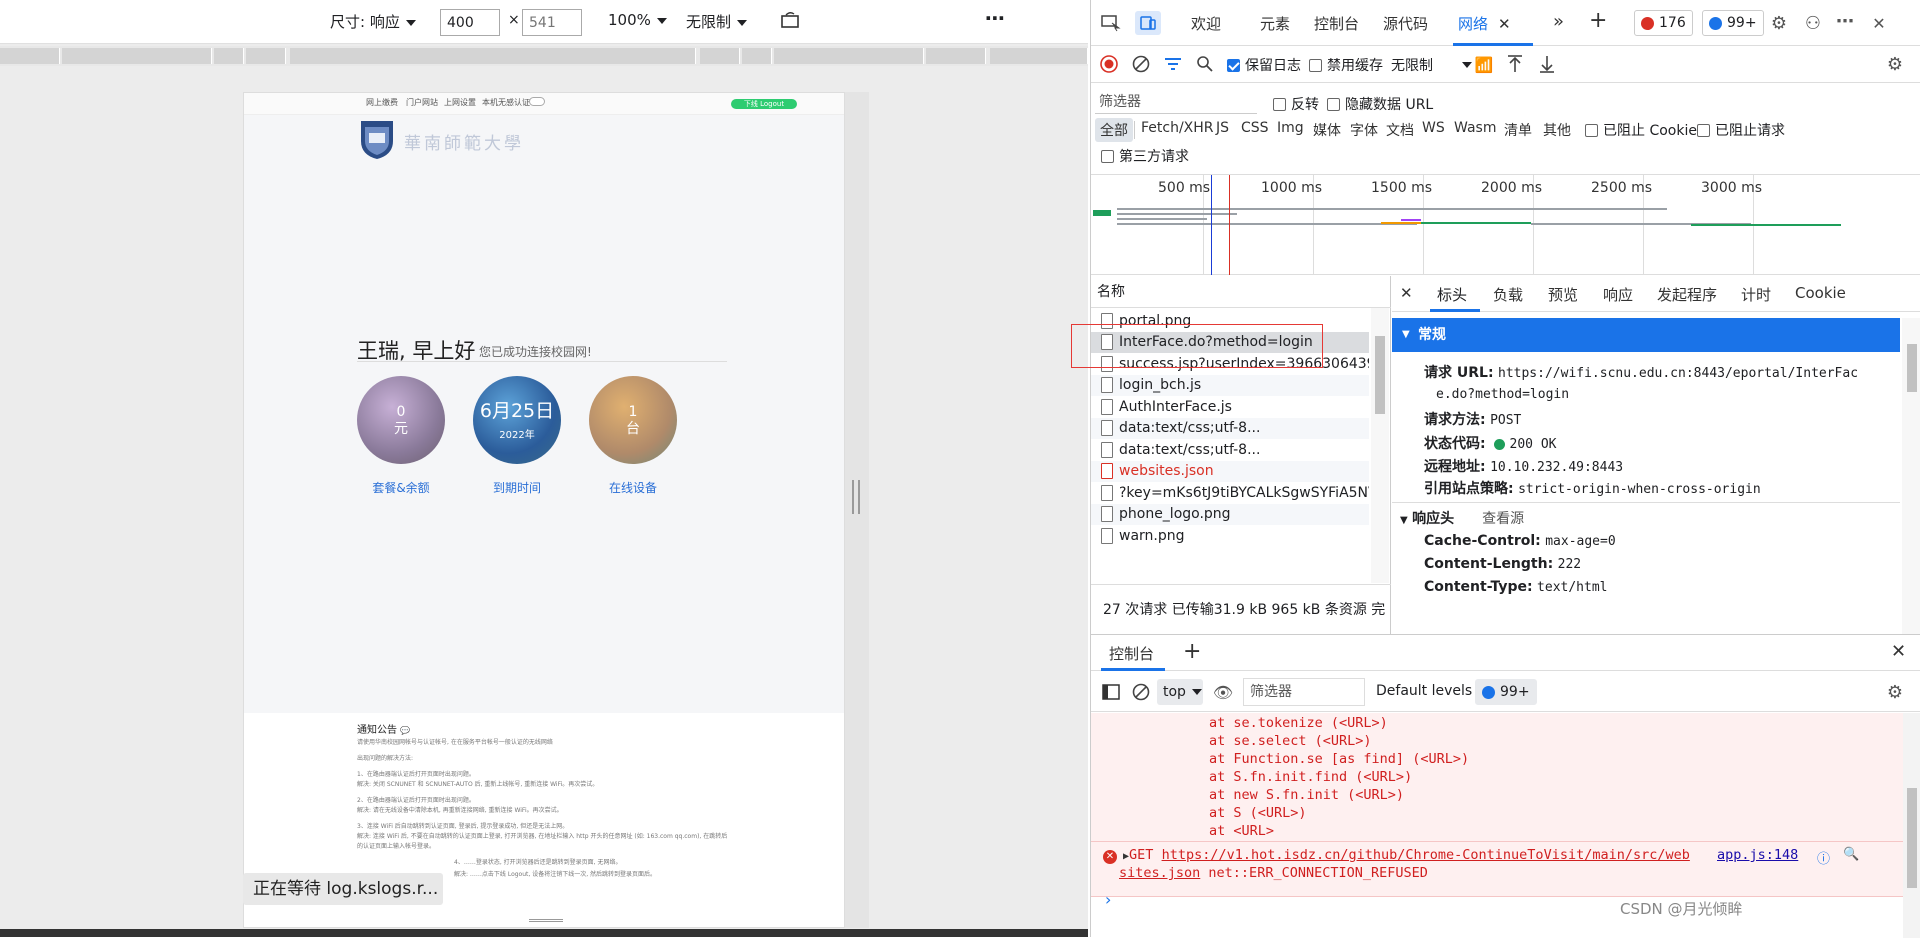  What do you see at coordinates (856, 497) in the screenshot?
I see `resize-handle` at bounding box center [856, 497].